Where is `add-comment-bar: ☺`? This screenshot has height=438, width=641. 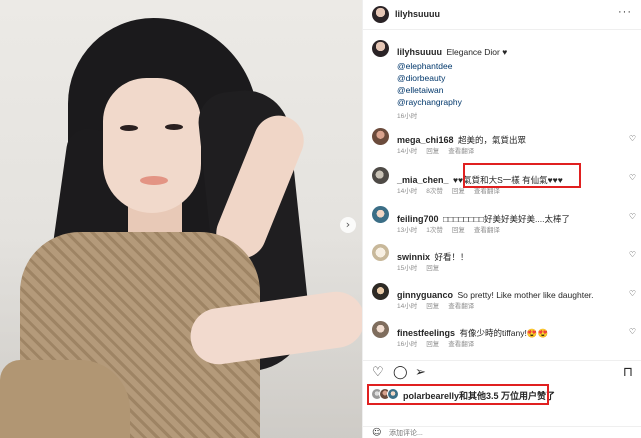
add-comment-bar: ☺ is located at coordinates (502, 432).